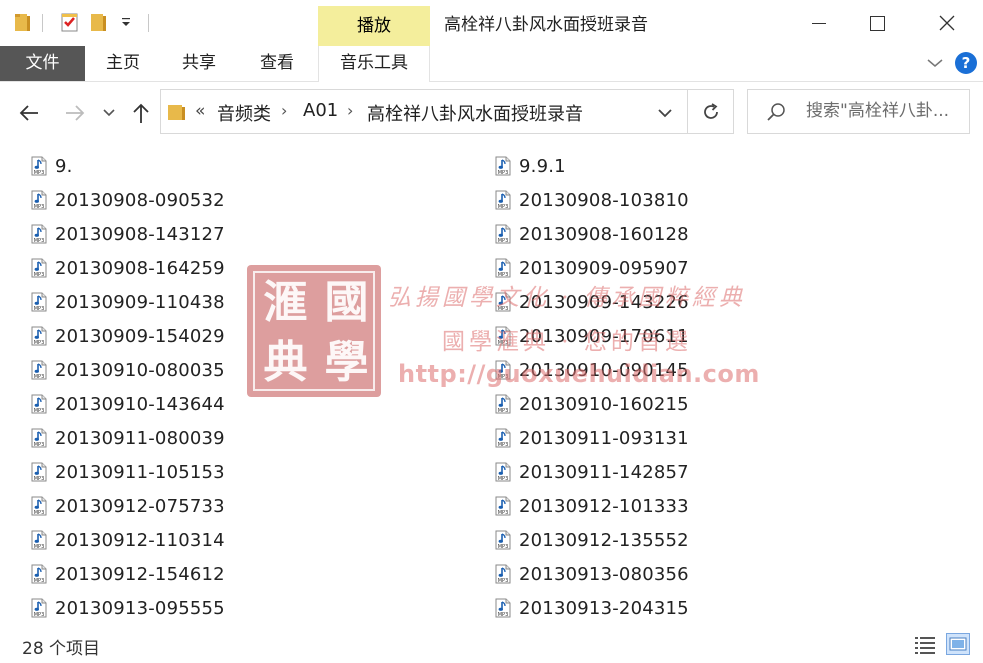  What do you see at coordinates (127, 608) in the screenshot?
I see `file-item: MP3 20130913-095555` at bounding box center [127, 608].